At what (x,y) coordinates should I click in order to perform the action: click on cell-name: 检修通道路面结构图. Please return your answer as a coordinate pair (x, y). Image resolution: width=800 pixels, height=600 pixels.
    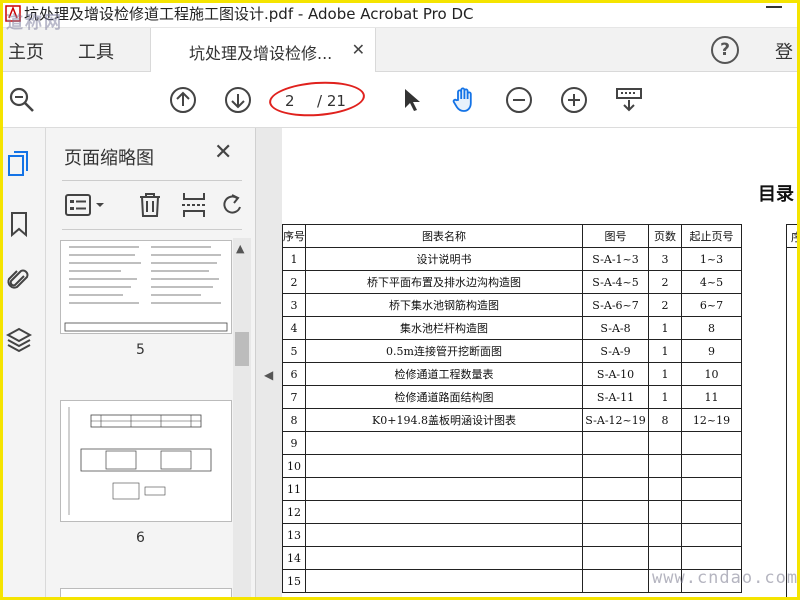
    Looking at the image, I should click on (444, 397).